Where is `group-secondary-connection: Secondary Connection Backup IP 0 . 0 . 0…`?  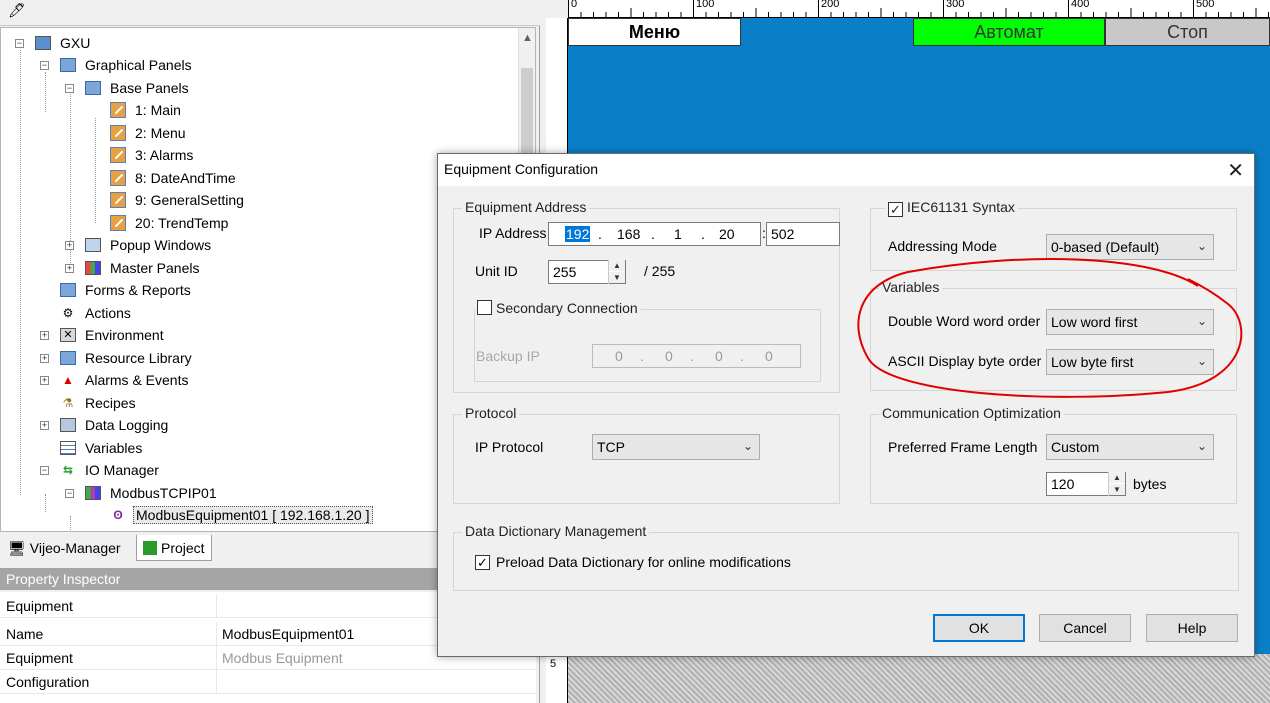 group-secondary-connection: Secondary Connection Backup IP 0 . 0 . 0… is located at coordinates (647, 341).